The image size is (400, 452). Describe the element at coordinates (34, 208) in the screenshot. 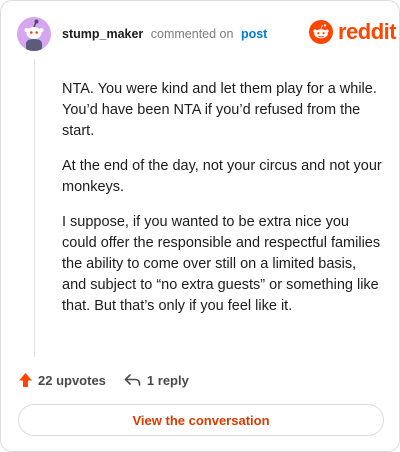

I see `thread-line` at that location.